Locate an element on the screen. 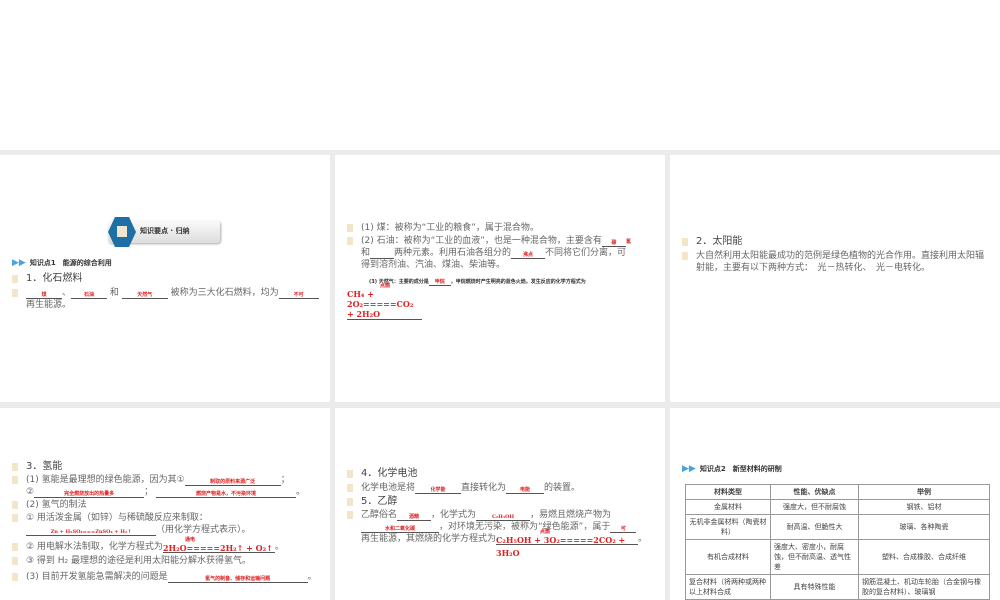  text: ，化学式为 is located at coordinates (454, 515).